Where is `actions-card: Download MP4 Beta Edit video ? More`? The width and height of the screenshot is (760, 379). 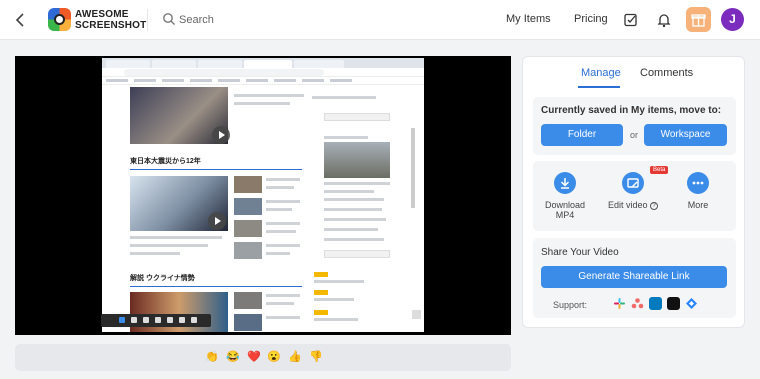
actions-card: Download MP4 Beta Edit video ? More is located at coordinates (634, 196).